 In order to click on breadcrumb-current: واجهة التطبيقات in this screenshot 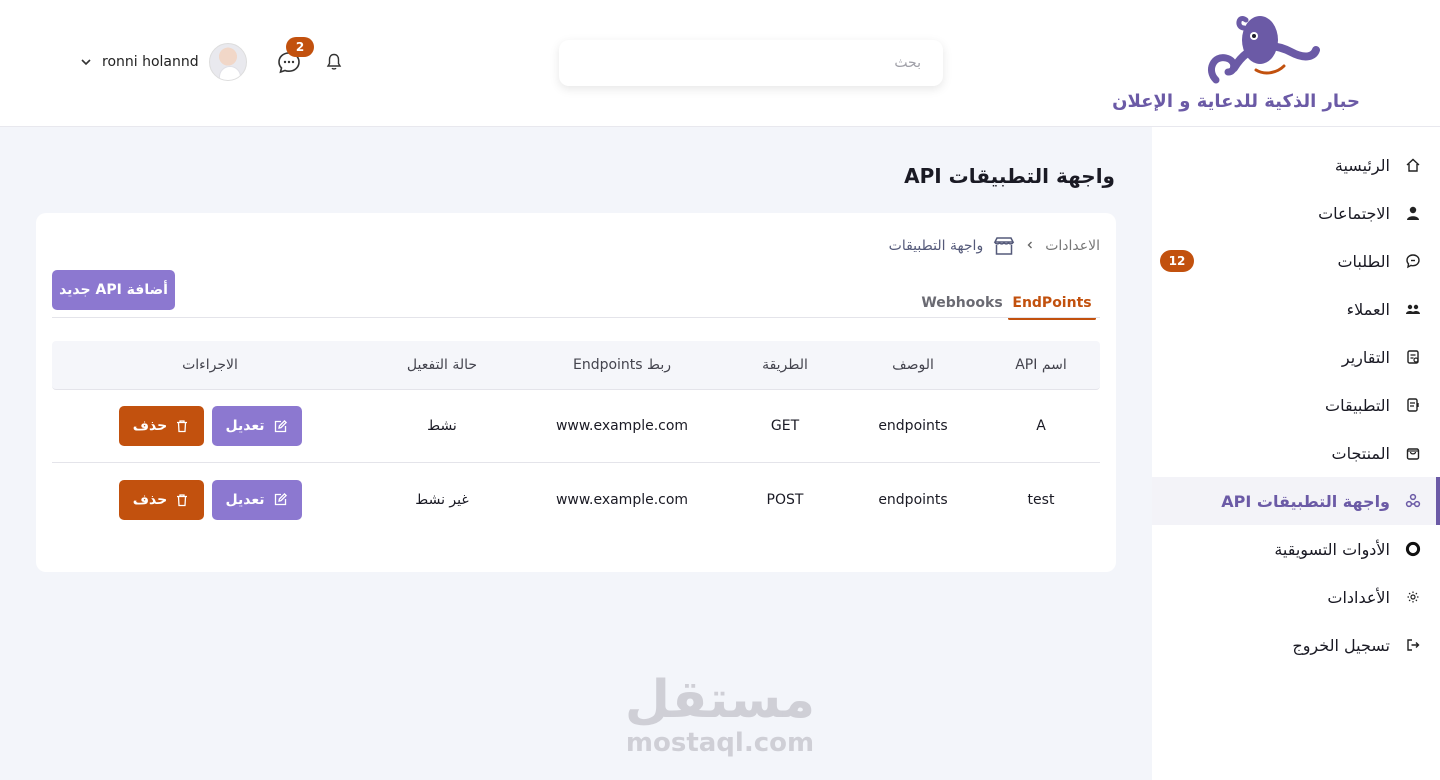, I will do `click(952, 246)`.